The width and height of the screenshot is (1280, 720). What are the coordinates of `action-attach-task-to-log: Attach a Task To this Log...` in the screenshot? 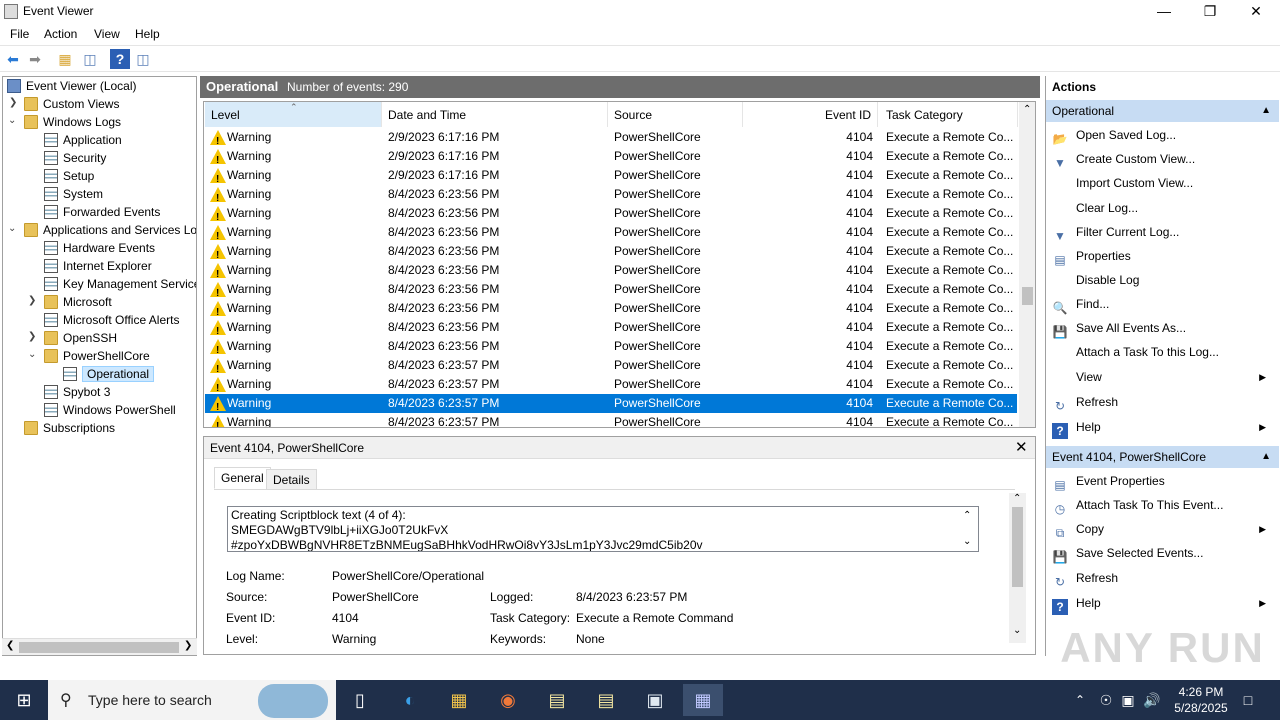 It's located at (1163, 352).